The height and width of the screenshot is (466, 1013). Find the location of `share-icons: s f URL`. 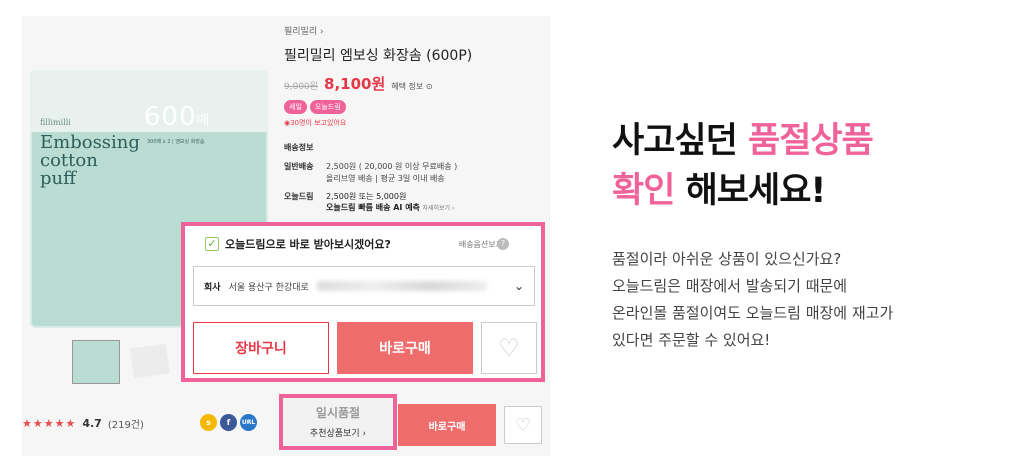

share-icons: s f URL is located at coordinates (228, 422).